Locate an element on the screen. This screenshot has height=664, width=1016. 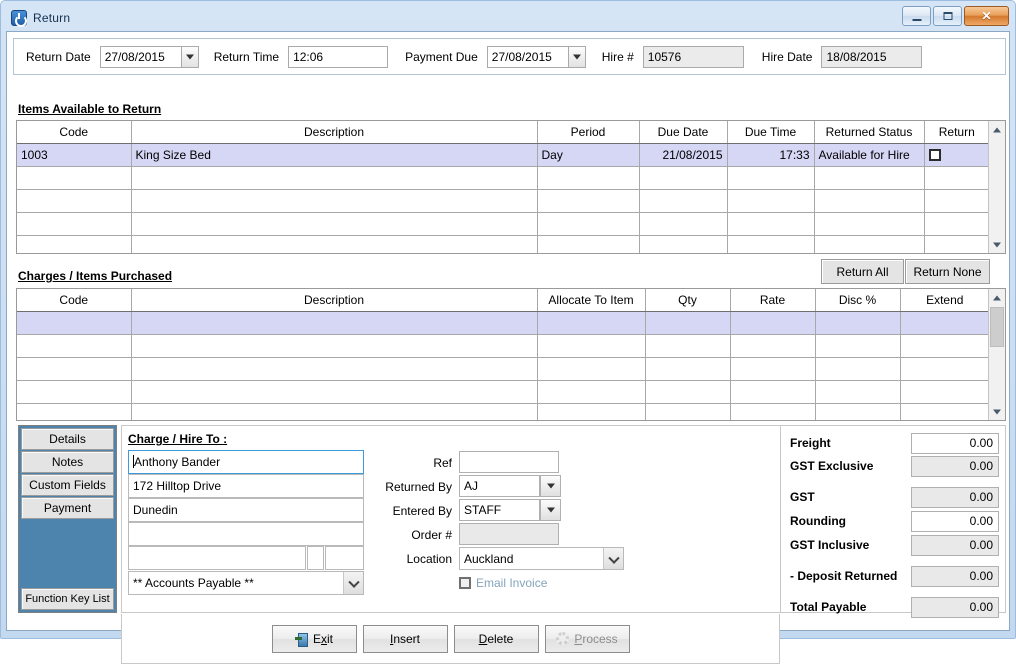
minimize-button is located at coordinates (916, 16).